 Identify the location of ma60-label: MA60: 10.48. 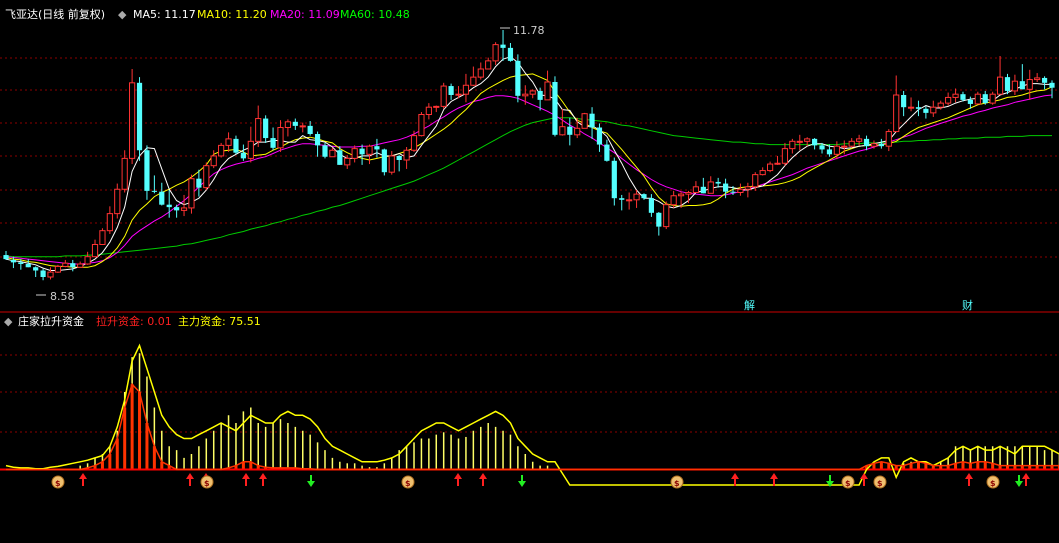
(375, 14).